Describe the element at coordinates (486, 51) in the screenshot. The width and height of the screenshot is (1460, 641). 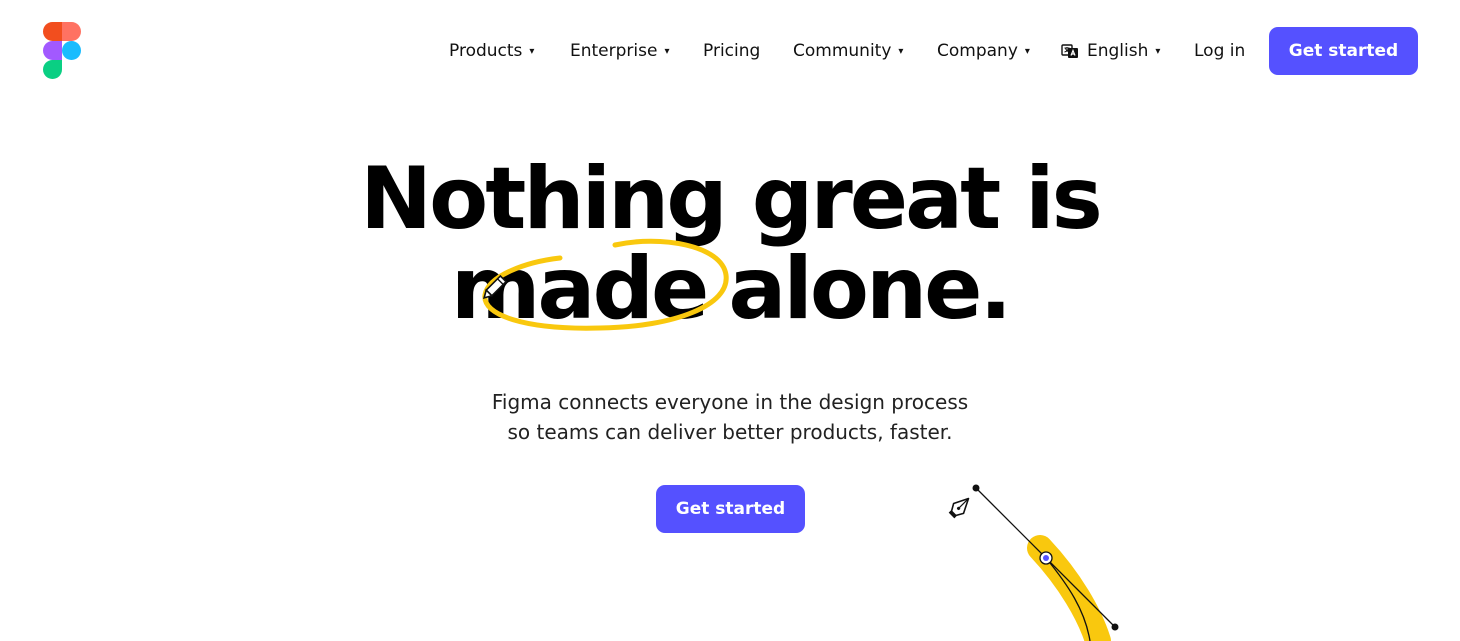
I see `nav-products-label: Products` at that location.